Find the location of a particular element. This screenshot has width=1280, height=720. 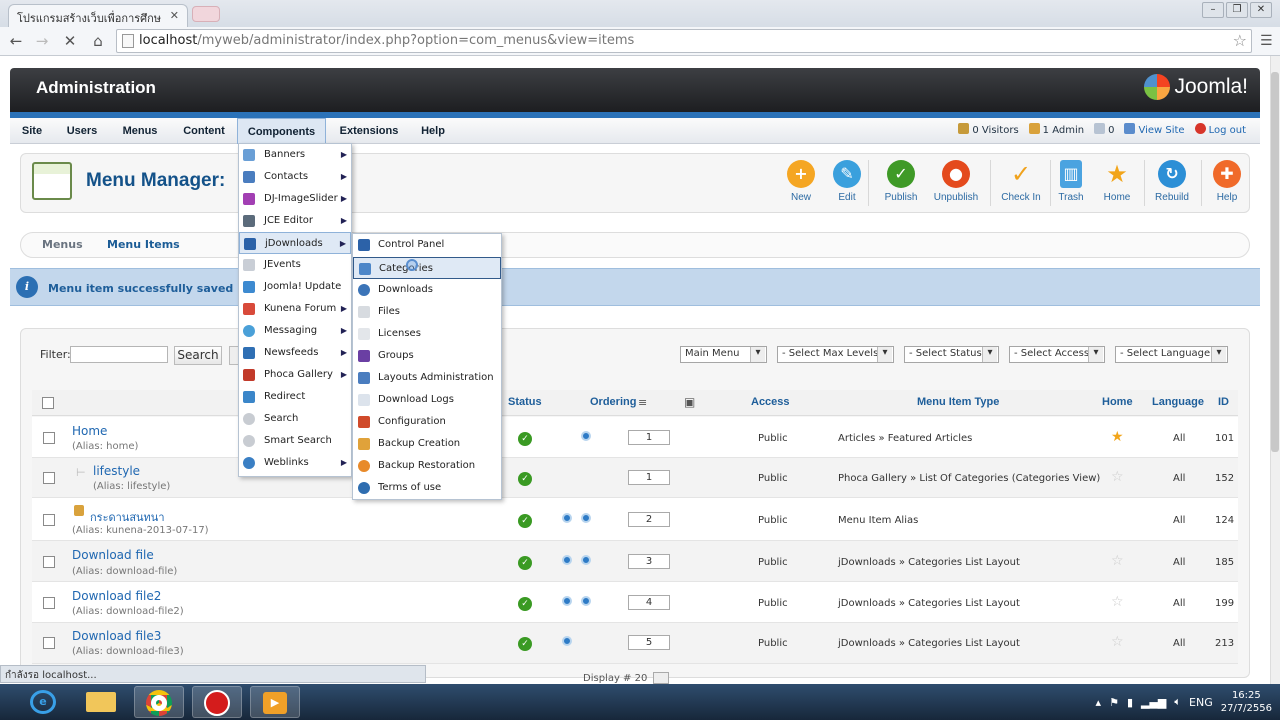

home-default-star-icon: ★ is located at coordinates (1117, 437).